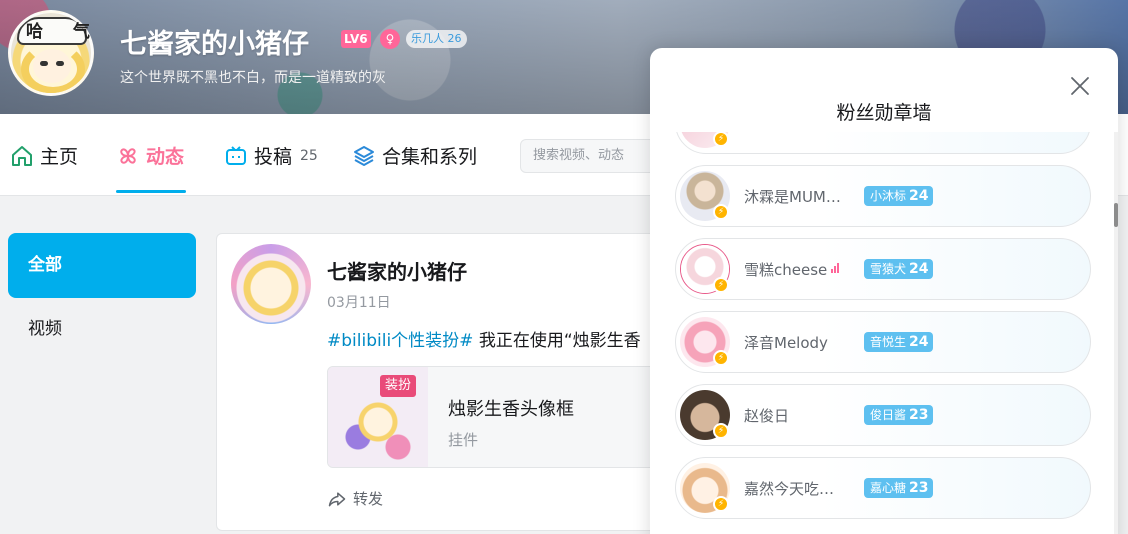  I want to click on medal-badge: 雪猿犬 24, so click(898, 269).